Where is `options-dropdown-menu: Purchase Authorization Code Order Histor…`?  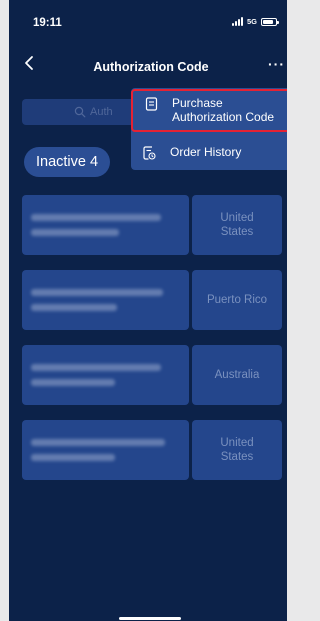
options-dropdown-menu: Purchase Authorization Code Order Histor… is located at coordinates (209, 129).